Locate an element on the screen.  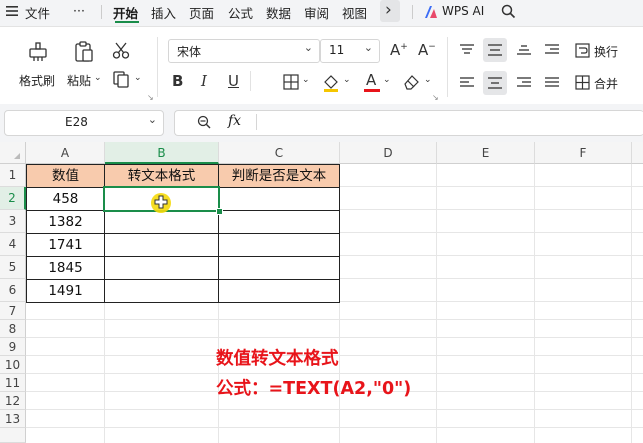
wps-ai-button: WPS AI is located at coordinates (463, 11).